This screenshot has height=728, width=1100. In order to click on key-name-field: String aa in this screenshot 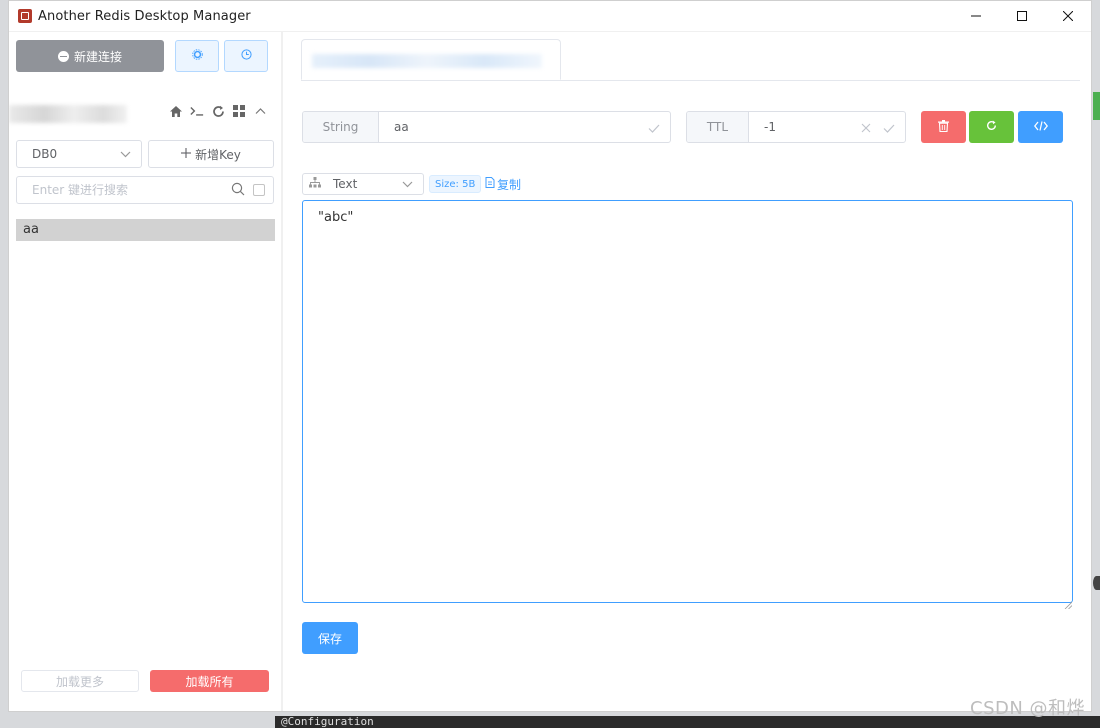, I will do `click(486, 127)`.